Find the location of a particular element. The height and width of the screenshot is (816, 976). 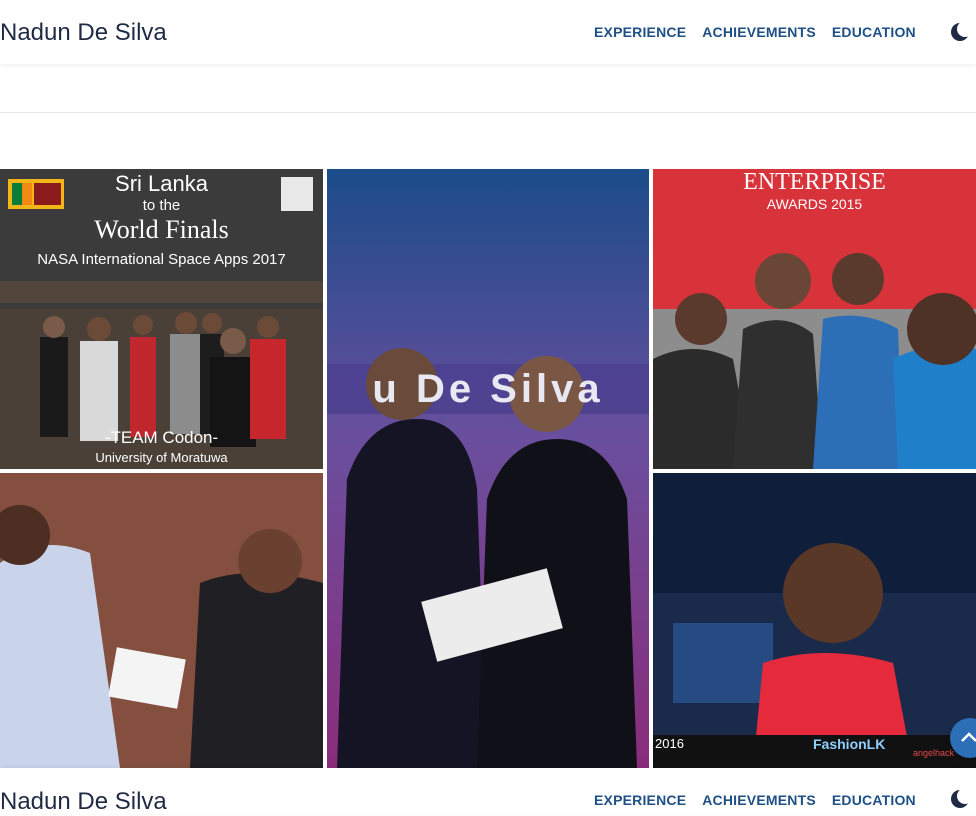

poster-team: -TEAM Codon- is located at coordinates (161, 437).